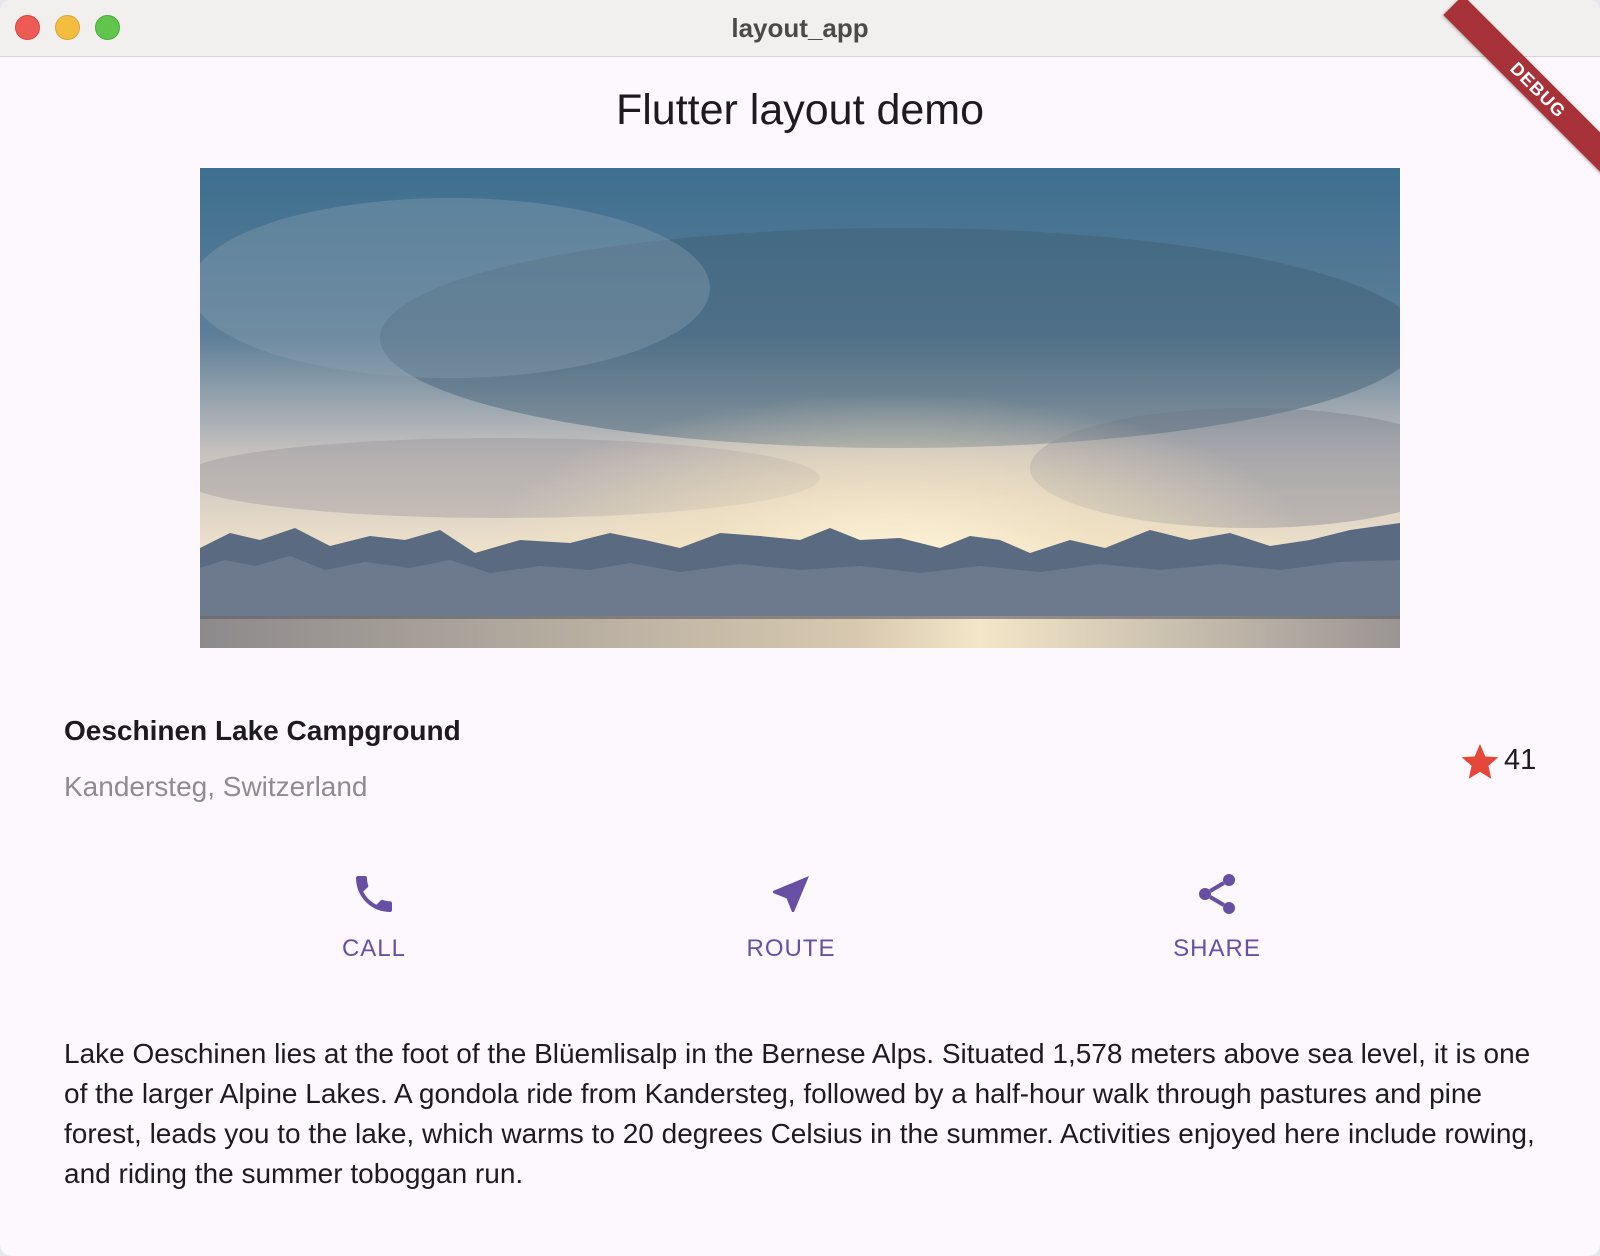  What do you see at coordinates (1217, 894) in the screenshot?
I see `share-icon` at bounding box center [1217, 894].